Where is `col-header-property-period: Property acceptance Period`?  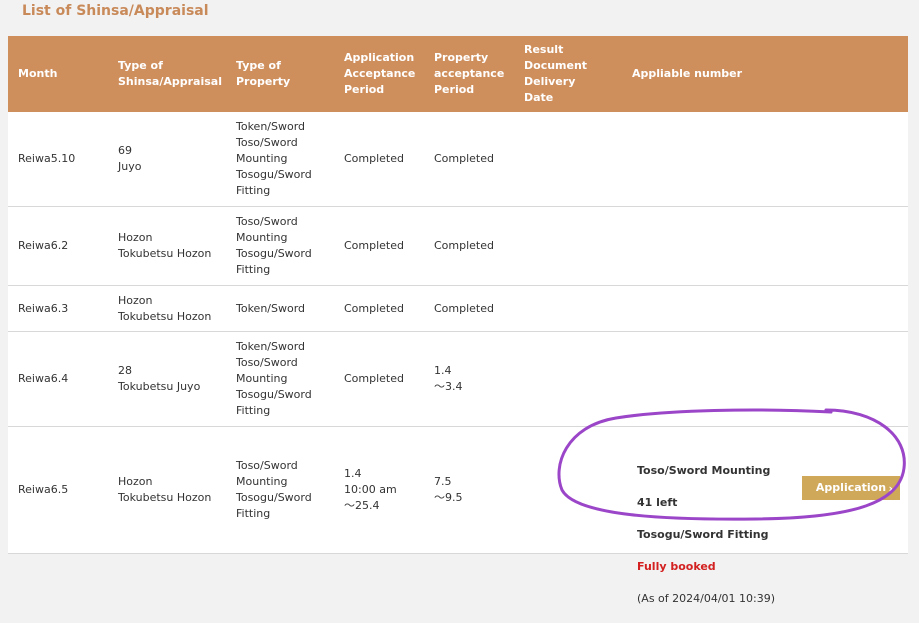
col-header-property-period: Property acceptance Period is located at coordinates (469, 74).